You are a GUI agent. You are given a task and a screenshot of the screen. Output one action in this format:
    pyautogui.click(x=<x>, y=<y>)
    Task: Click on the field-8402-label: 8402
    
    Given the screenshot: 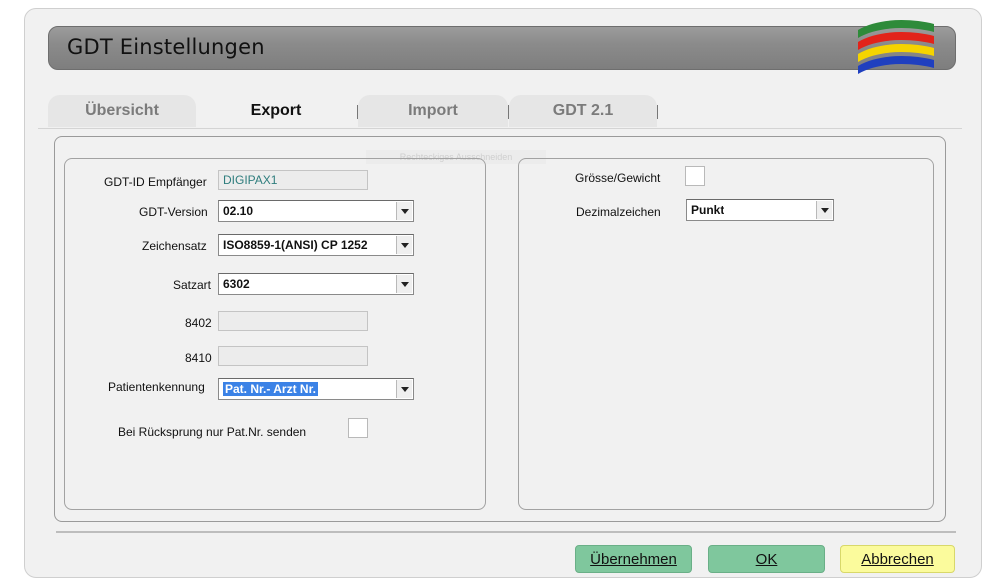 What is the action you would take?
    pyautogui.click(x=198, y=323)
    